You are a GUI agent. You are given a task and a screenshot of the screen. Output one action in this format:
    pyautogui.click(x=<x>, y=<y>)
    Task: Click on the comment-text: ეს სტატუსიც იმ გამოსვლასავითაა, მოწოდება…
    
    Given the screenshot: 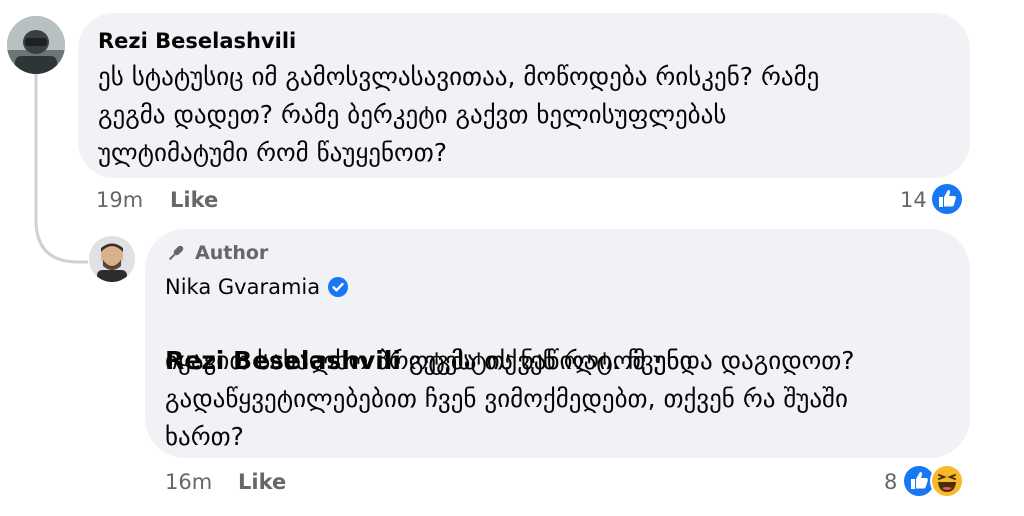 What is the action you would take?
    pyautogui.click(x=459, y=114)
    